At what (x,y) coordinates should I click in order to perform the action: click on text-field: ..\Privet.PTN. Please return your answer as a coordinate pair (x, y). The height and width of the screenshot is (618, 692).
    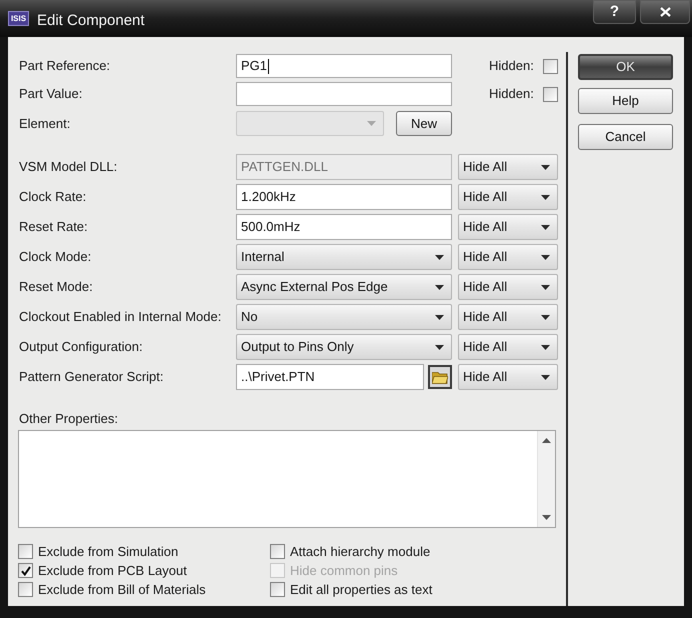
    Looking at the image, I should click on (330, 377).